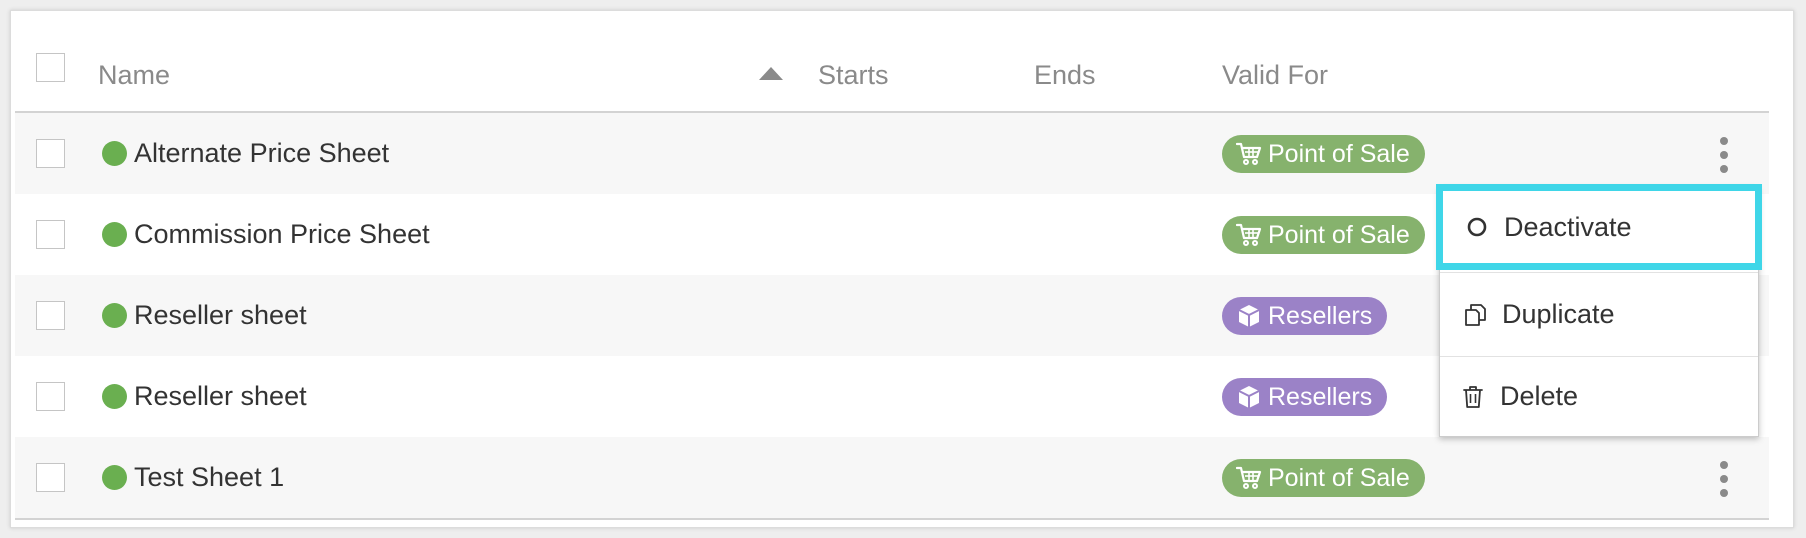 This screenshot has height=538, width=1806. I want to click on column-header-valid-for: Valid For, so click(1275, 75).